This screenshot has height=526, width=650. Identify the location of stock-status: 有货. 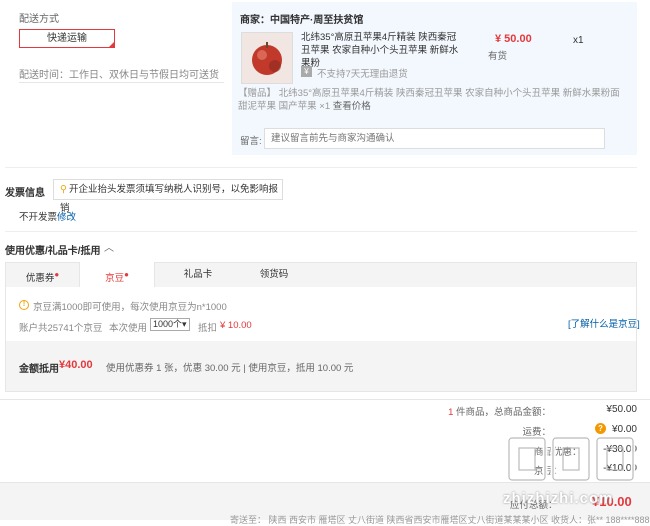
(498, 56).